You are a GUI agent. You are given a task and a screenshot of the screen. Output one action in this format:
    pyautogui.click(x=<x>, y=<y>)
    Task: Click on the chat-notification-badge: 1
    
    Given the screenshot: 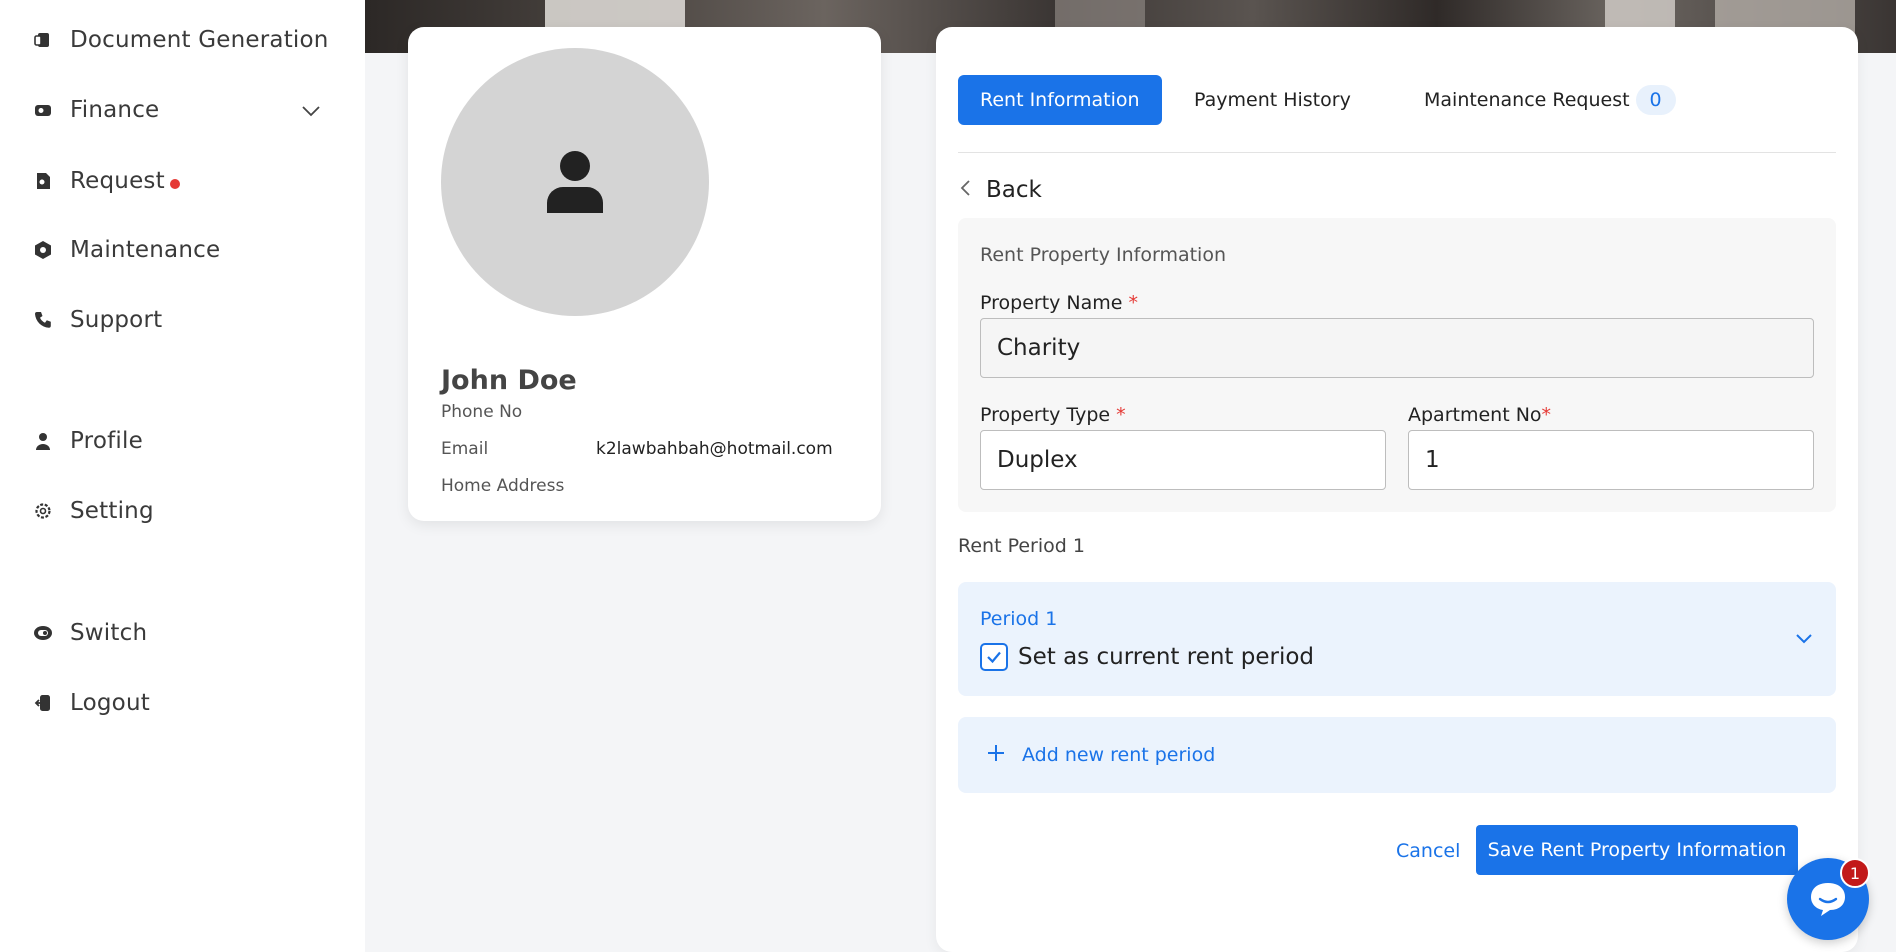 What is the action you would take?
    pyautogui.click(x=1855, y=873)
    